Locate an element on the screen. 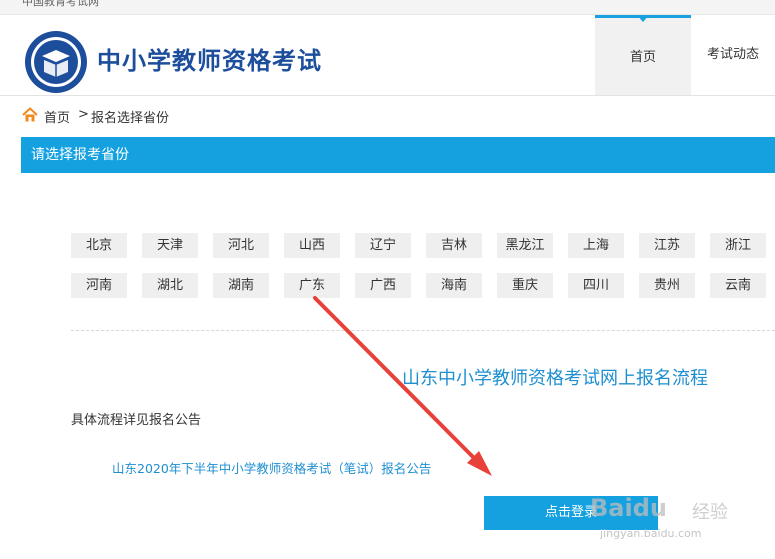  province-button: 北京 is located at coordinates (99, 245).